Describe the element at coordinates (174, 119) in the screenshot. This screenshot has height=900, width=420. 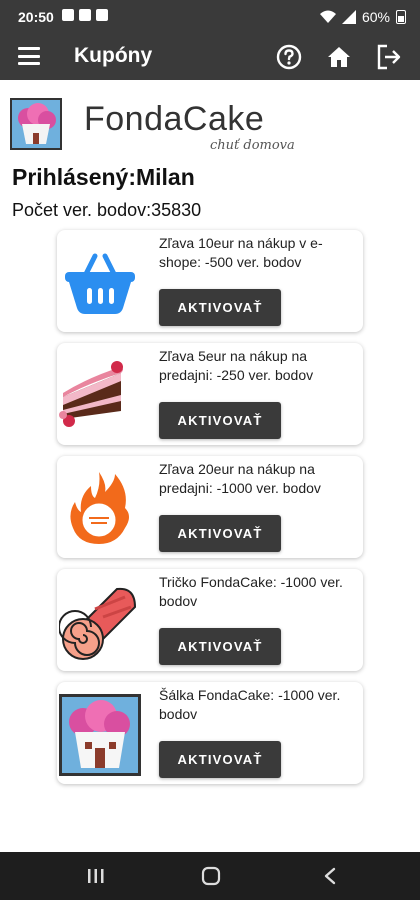
I see `brand-name: FondaCake` at that location.